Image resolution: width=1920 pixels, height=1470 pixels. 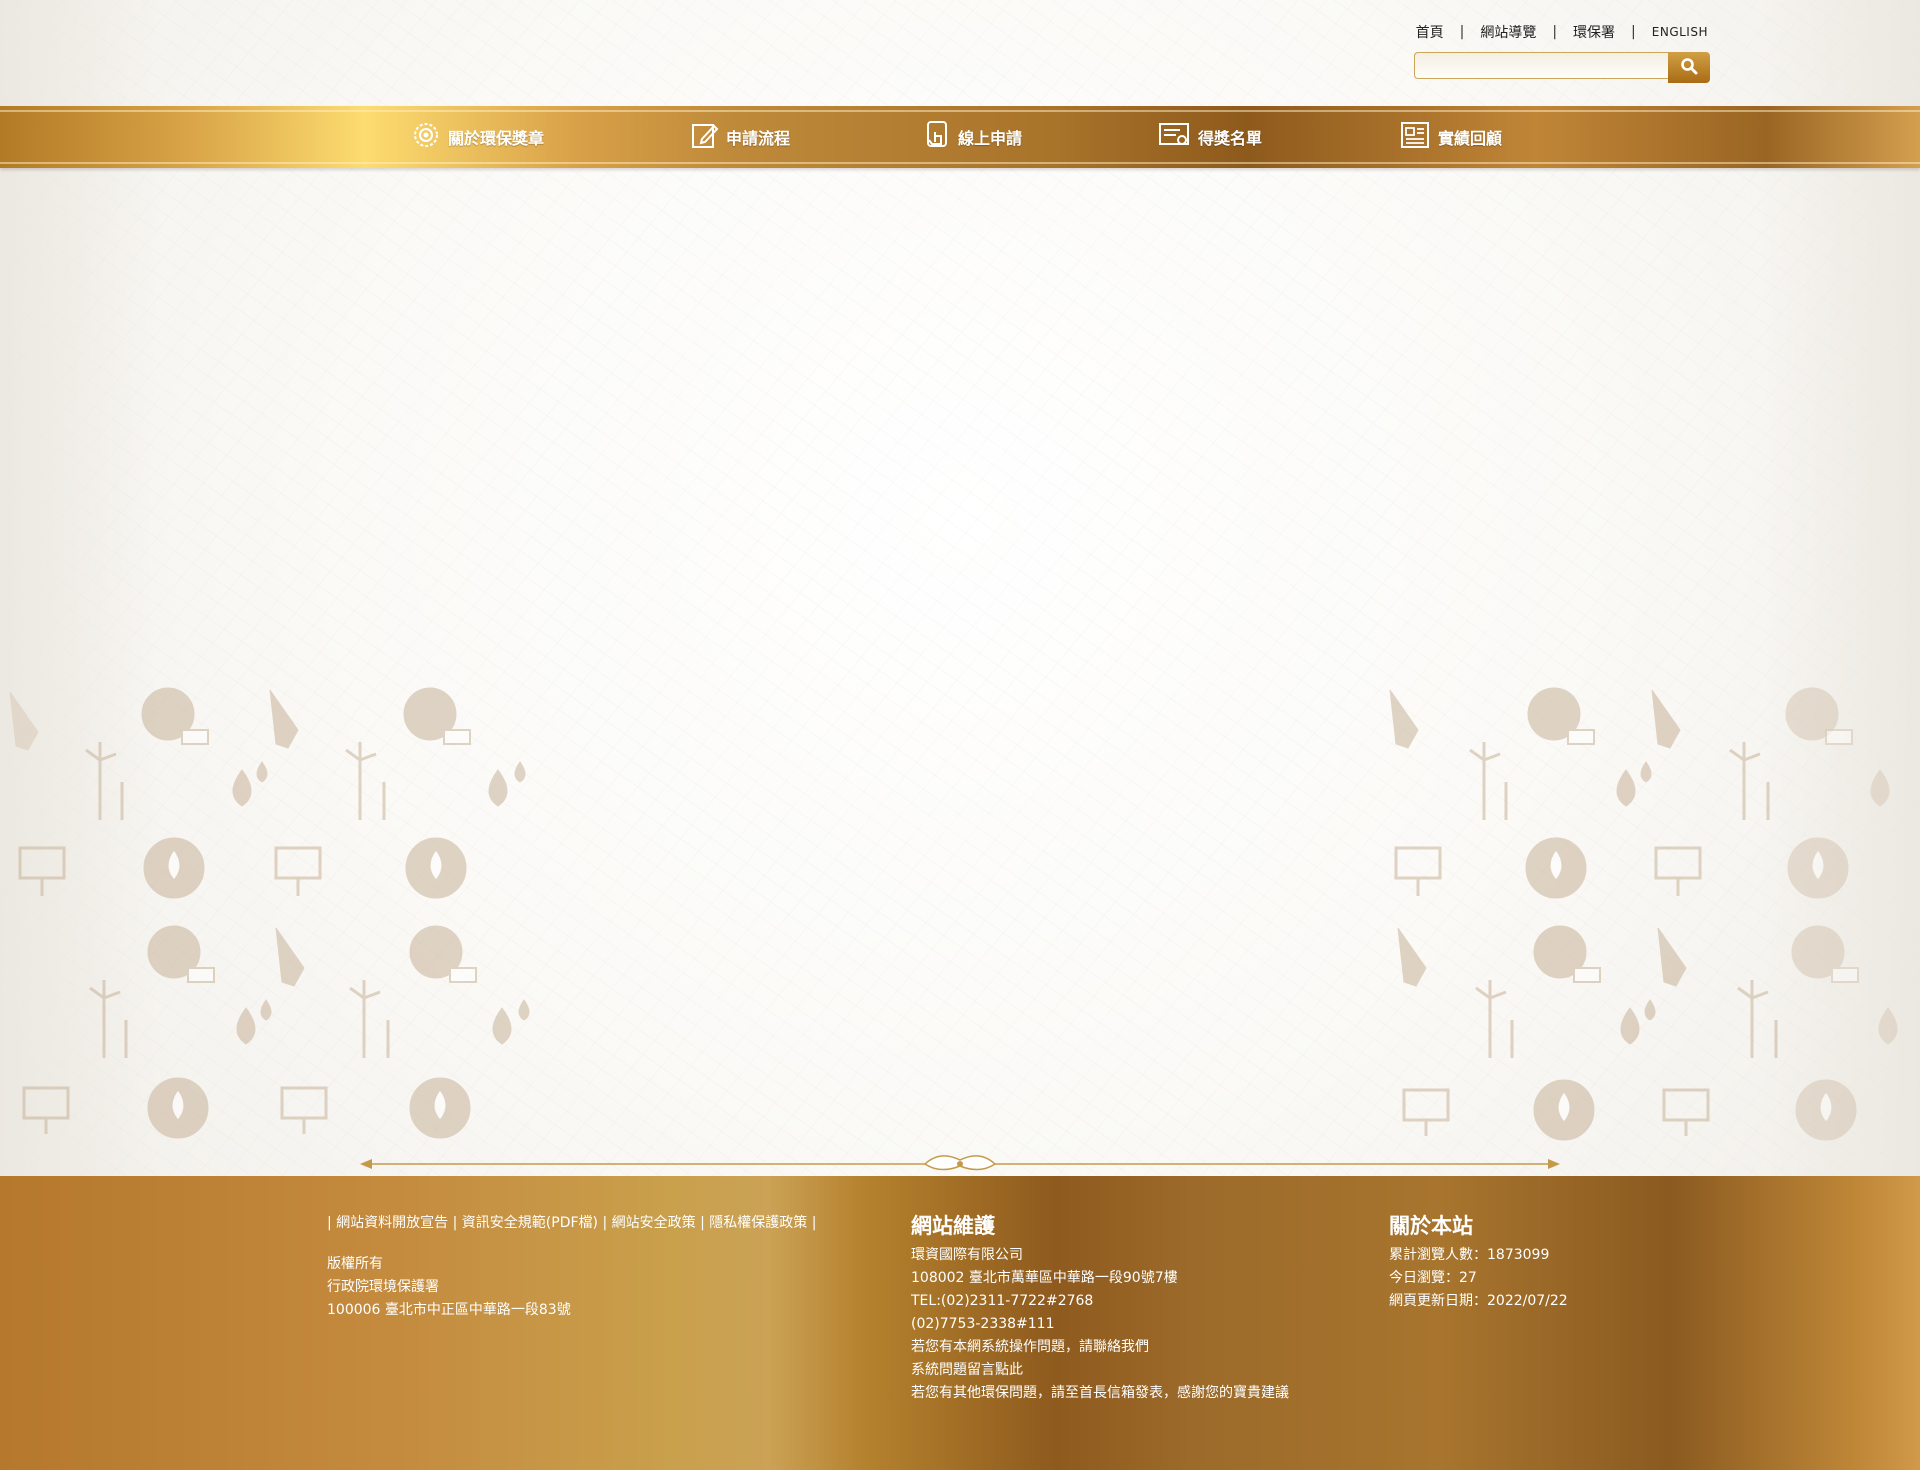 What do you see at coordinates (530, 1223) in the screenshot?
I see `security-rules-link: 資訊安全規範(PDF檔)` at bounding box center [530, 1223].